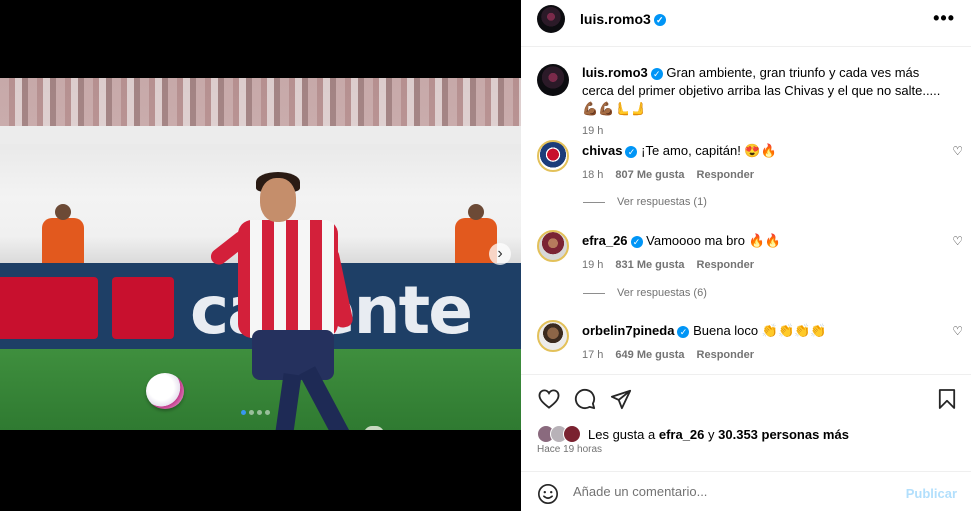 The image size is (971, 511). What do you see at coordinates (569, 449) in the screenshot?
I see `post-time: Hace 19 horas` at bounding box center [569, 449].